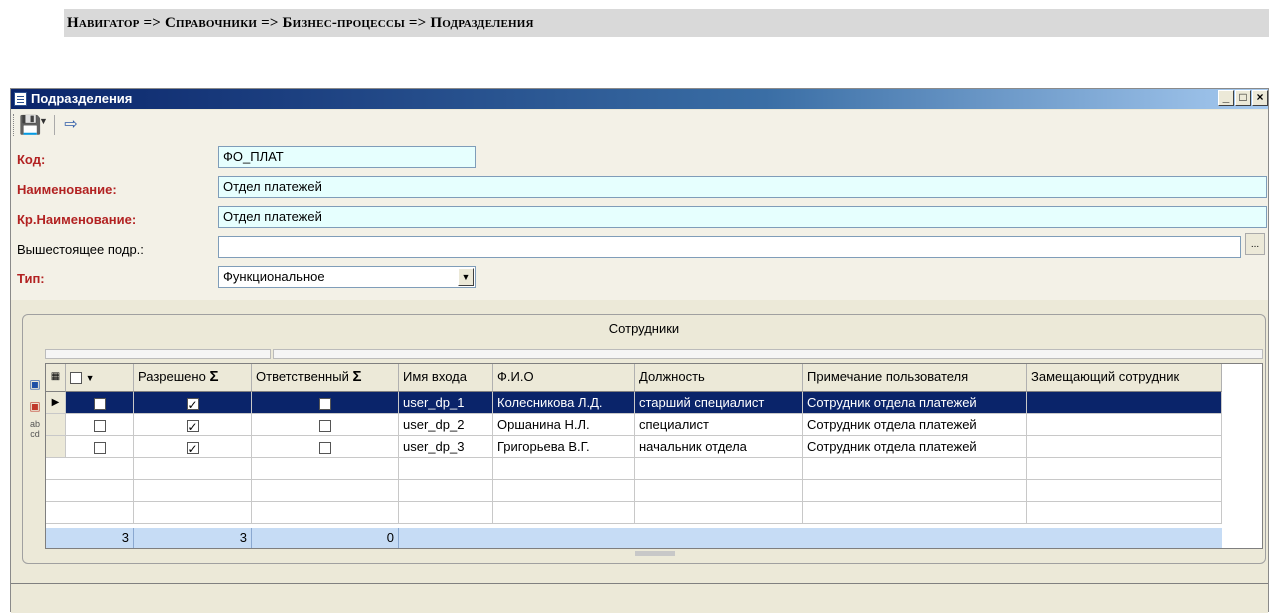 Image resolution: width=1269 pixels, height=613 pixels. I want to click on type-label: Тип:, so click(31, 278).